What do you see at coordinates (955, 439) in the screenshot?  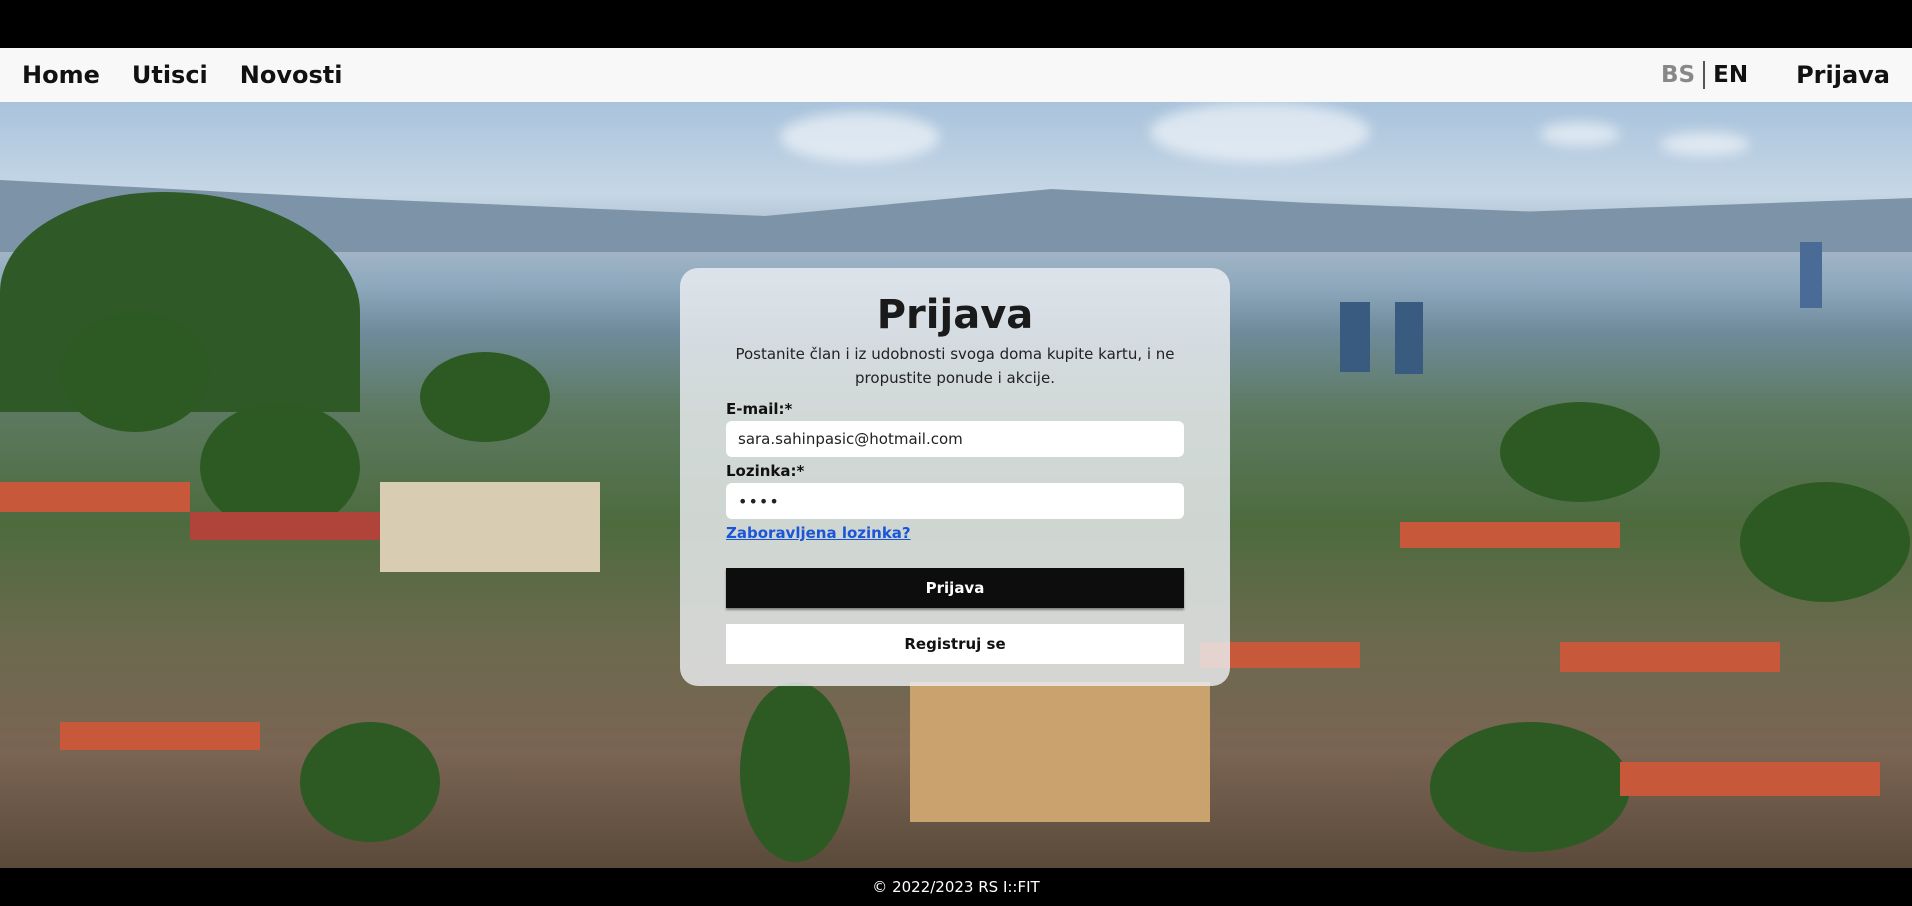 I see `email-field: sara.sahinpasic@hotmail.com` at bounding box center [955, 439].